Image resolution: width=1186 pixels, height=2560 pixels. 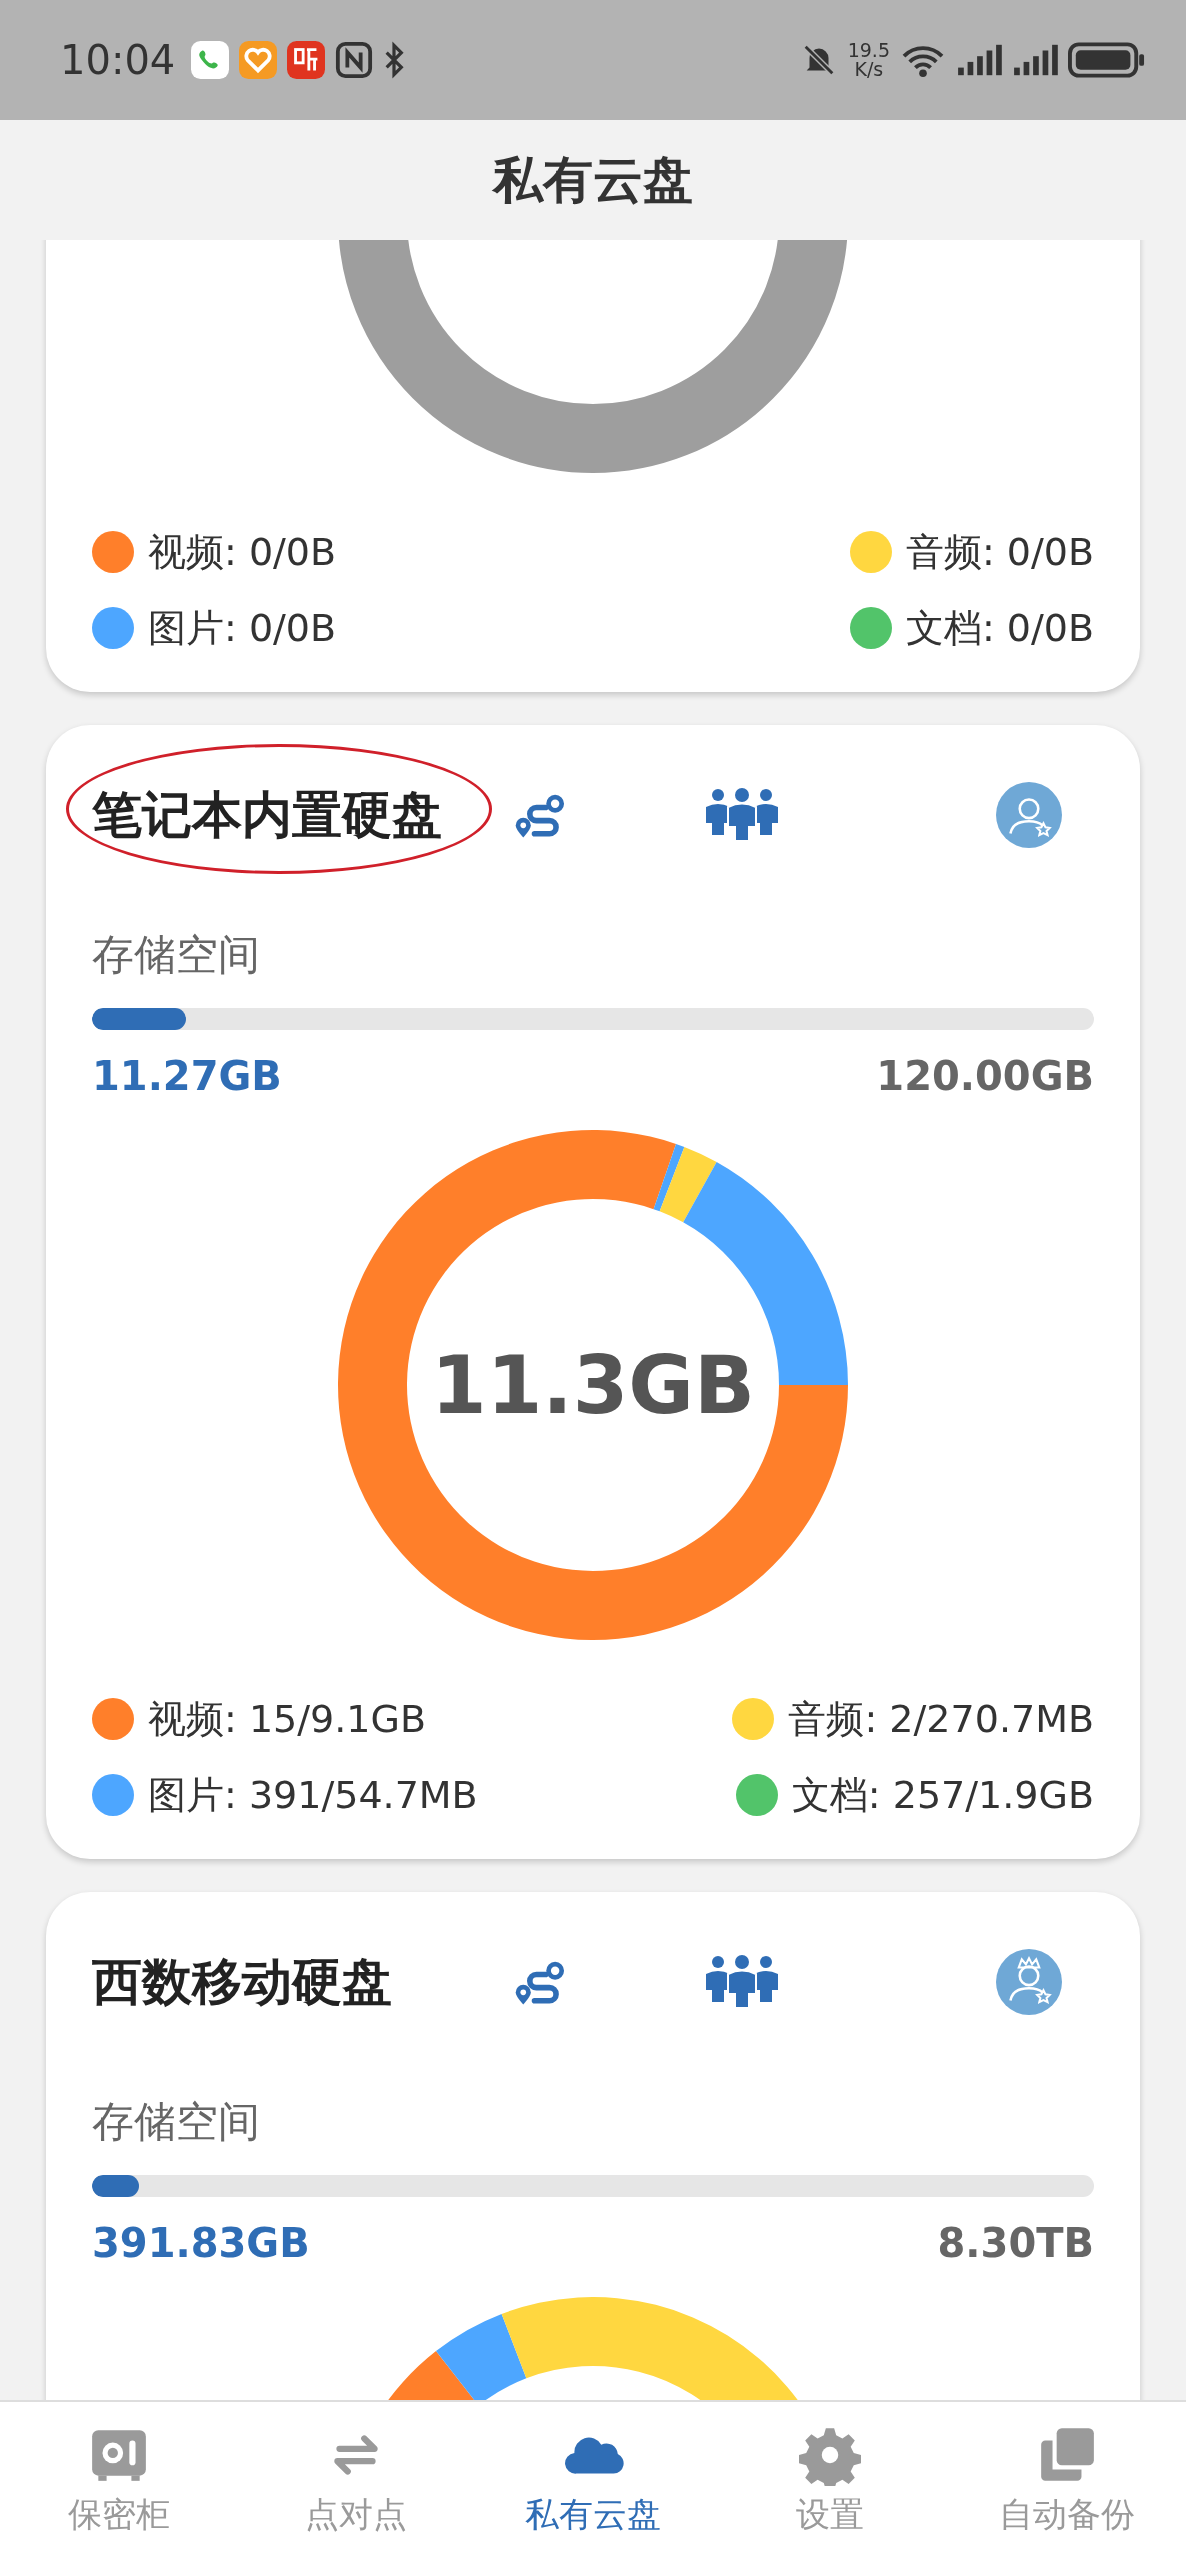 I want to click on status-time: 10:04, so click(x=118, y=60).